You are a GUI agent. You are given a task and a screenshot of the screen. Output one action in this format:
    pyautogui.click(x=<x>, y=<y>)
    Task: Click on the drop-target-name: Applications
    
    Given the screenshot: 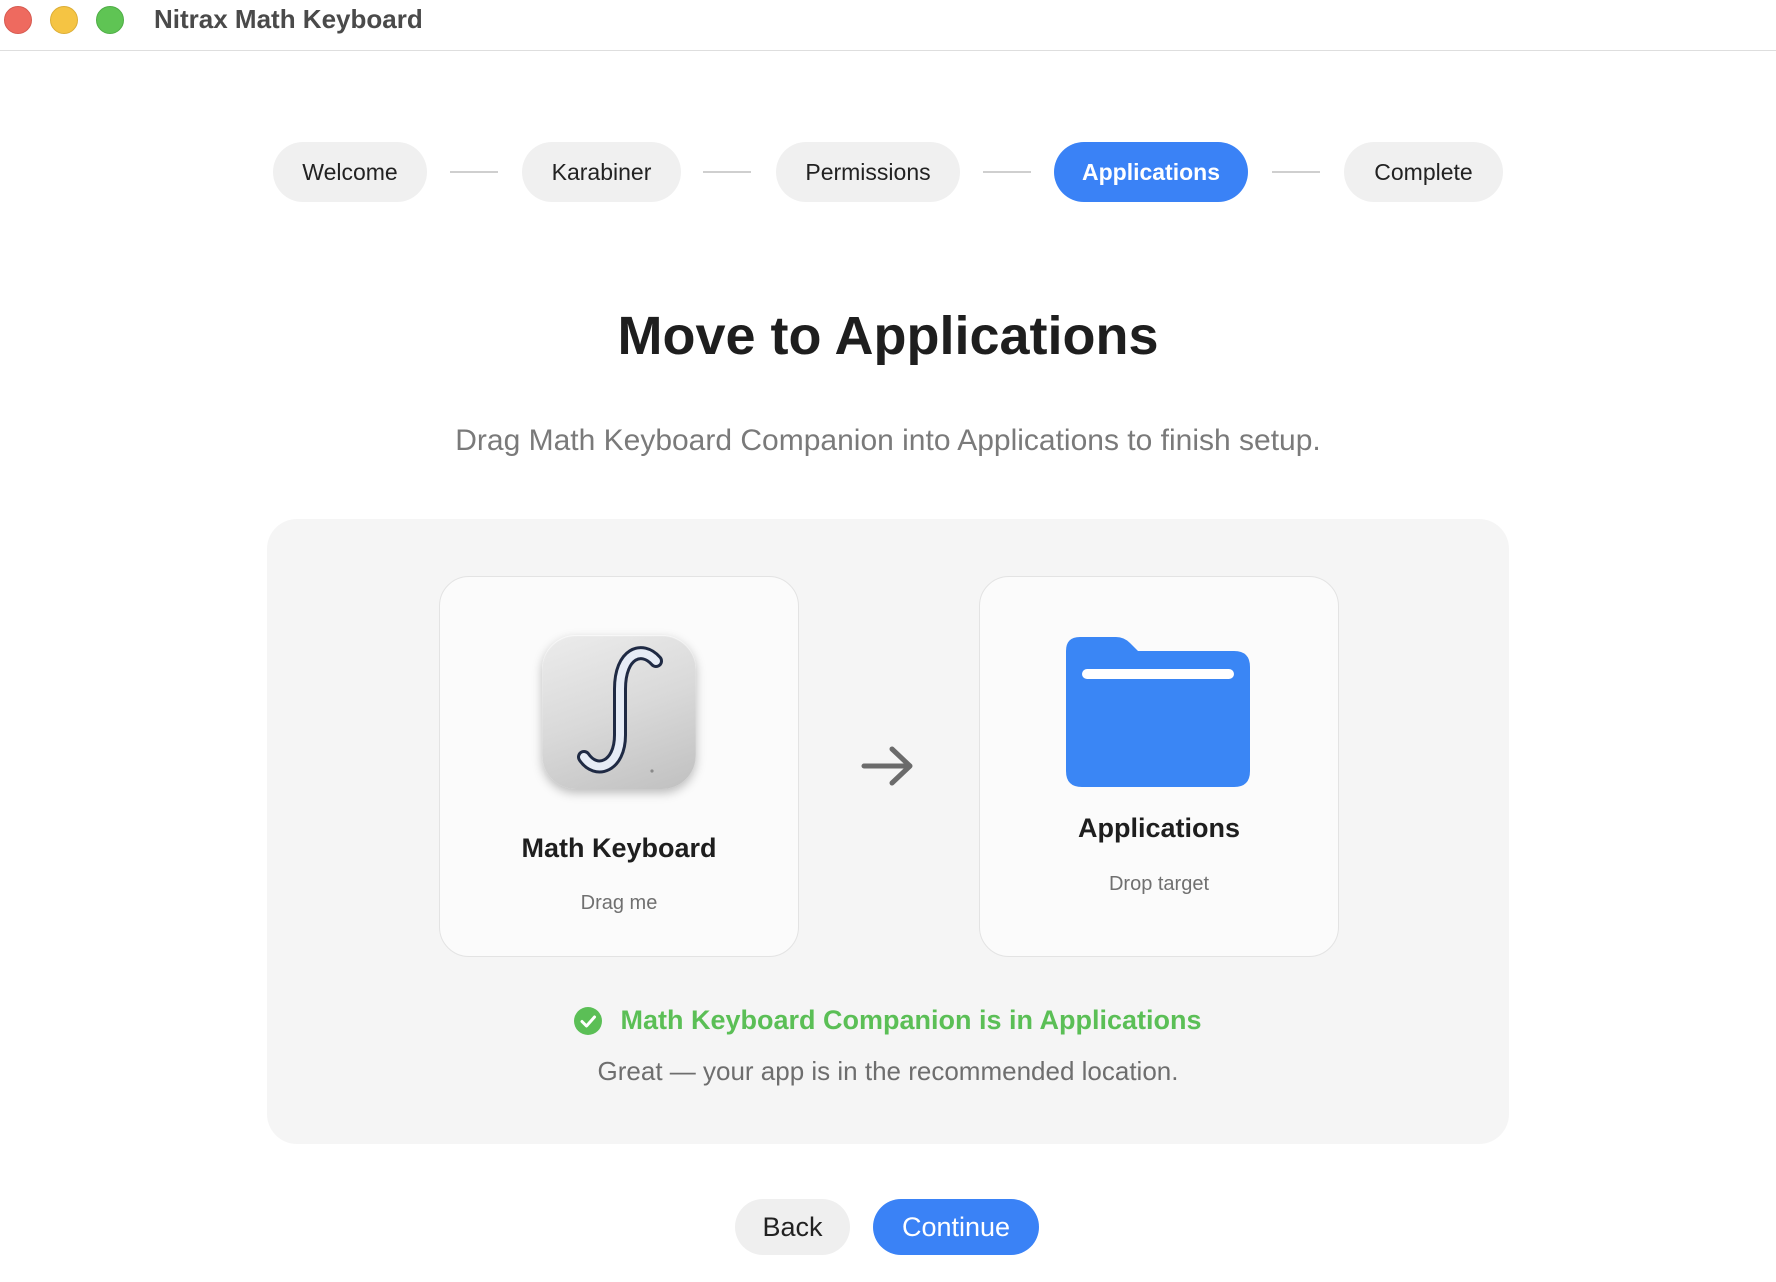 What is the action you would take?
    pyautogui.click(x=1158, y=828)
    